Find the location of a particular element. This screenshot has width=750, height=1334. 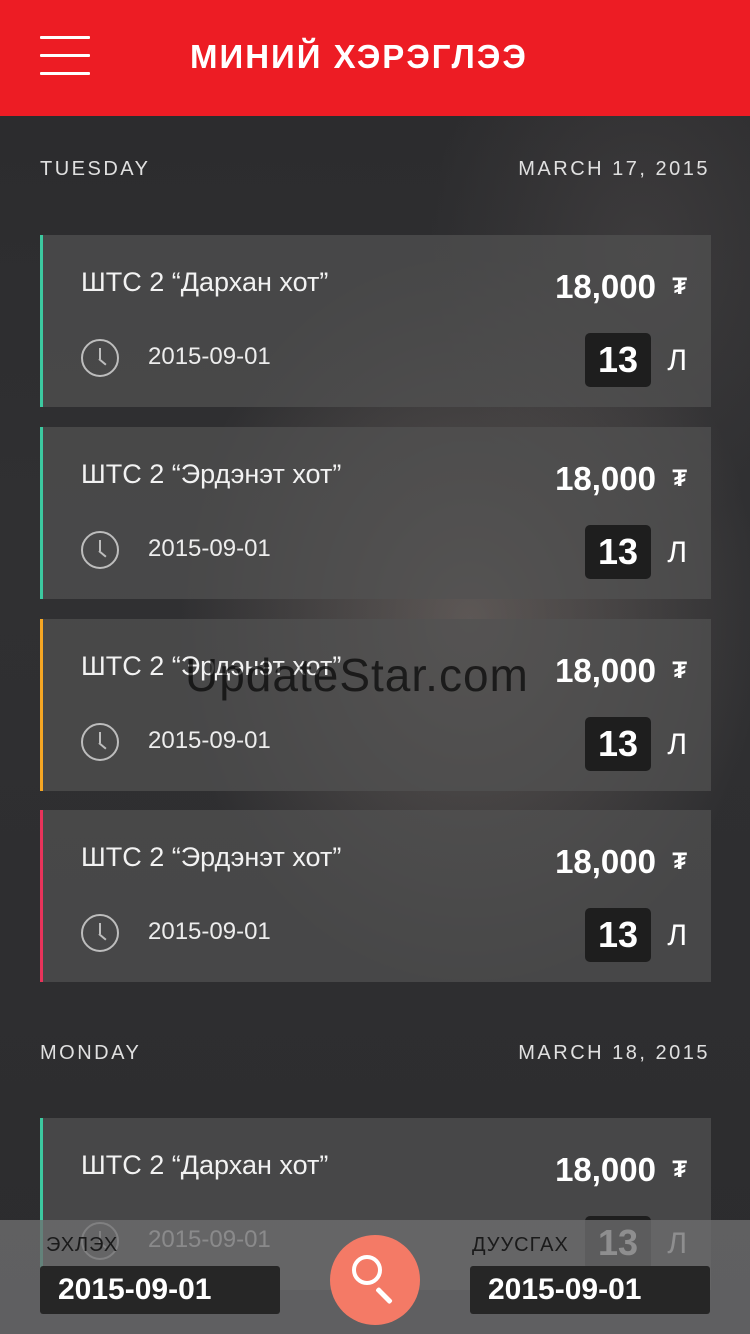

search-button is located at coordinates (375, 1280).